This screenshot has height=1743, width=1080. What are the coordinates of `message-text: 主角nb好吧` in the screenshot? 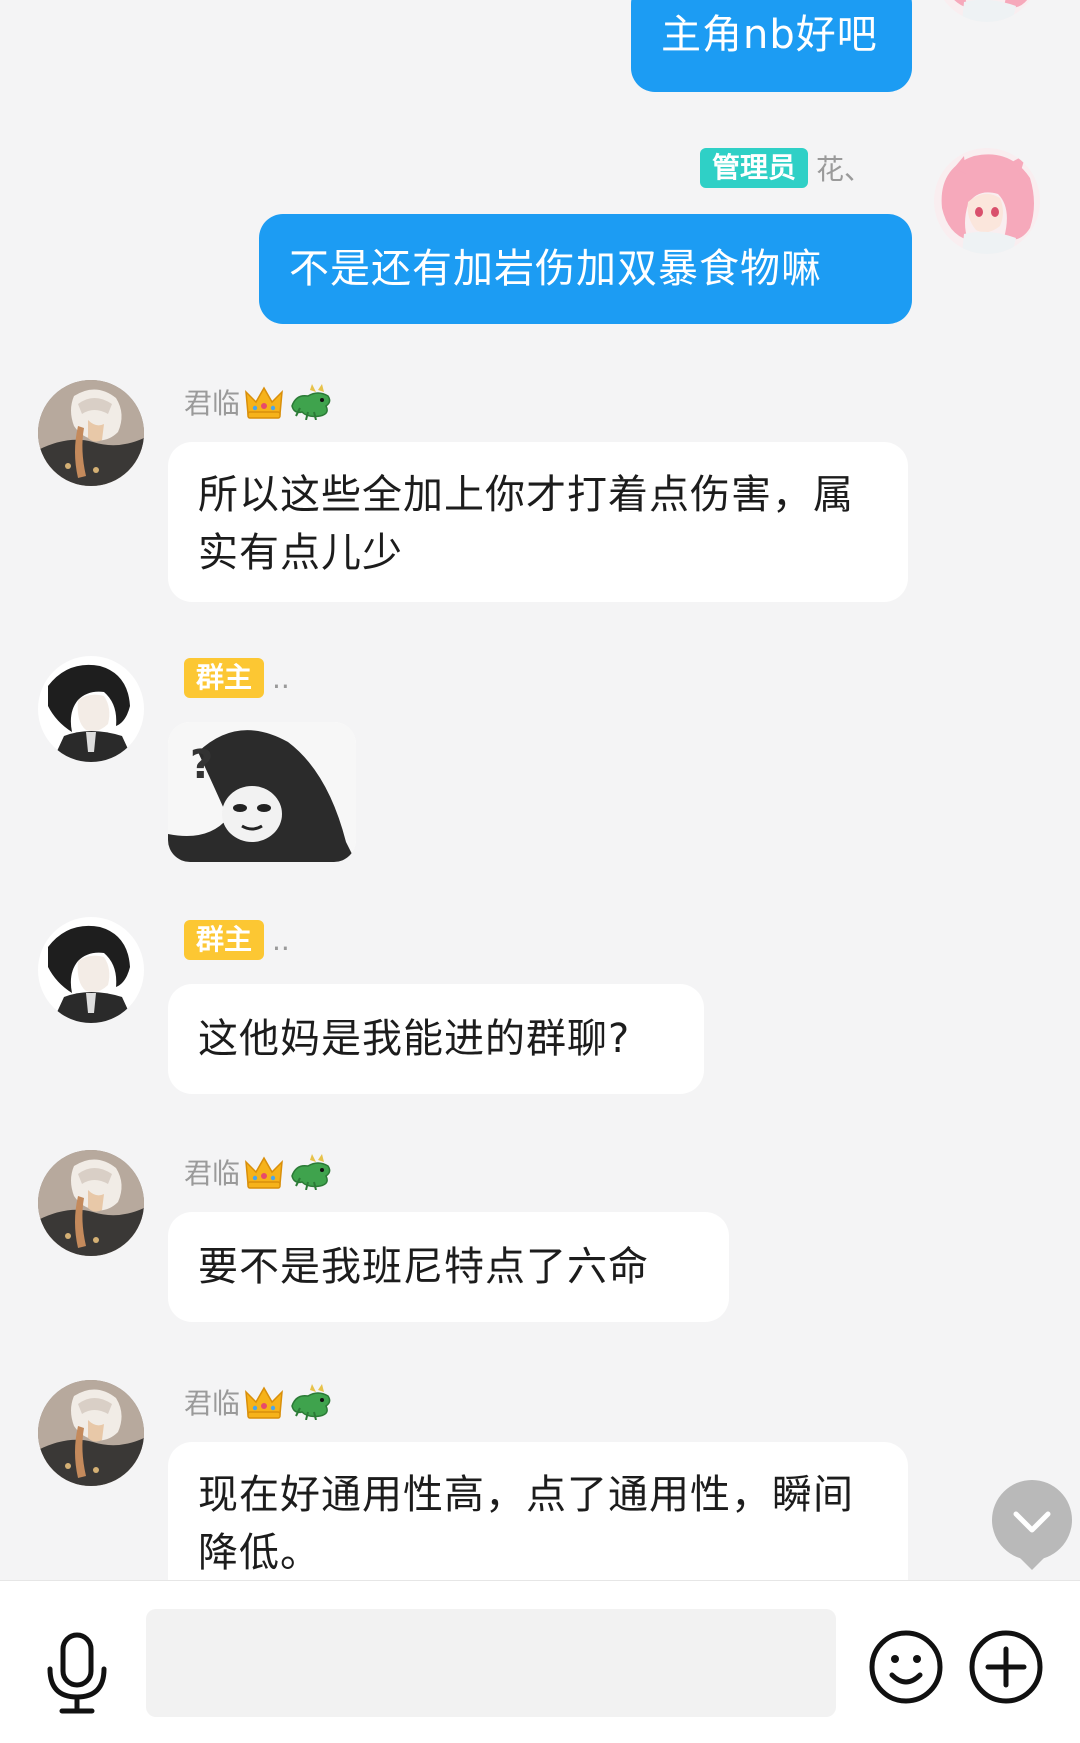 It's located at (769, 35).